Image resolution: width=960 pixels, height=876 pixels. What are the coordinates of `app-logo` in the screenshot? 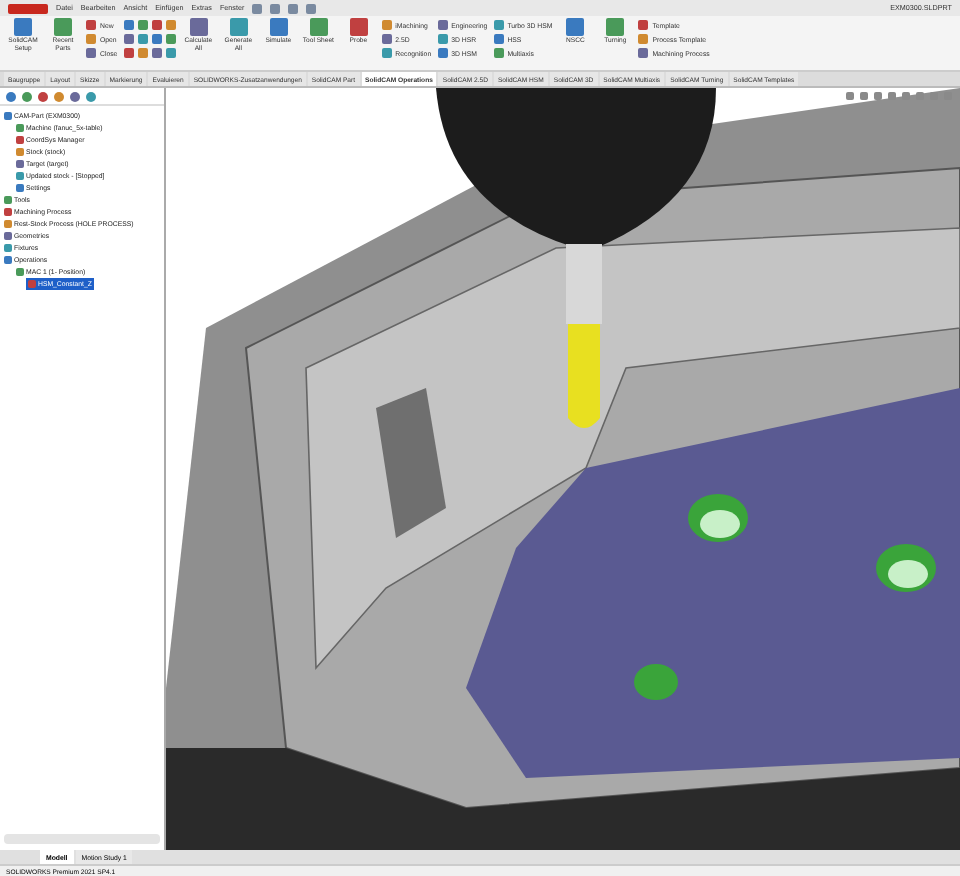 It's located at (28, 8).